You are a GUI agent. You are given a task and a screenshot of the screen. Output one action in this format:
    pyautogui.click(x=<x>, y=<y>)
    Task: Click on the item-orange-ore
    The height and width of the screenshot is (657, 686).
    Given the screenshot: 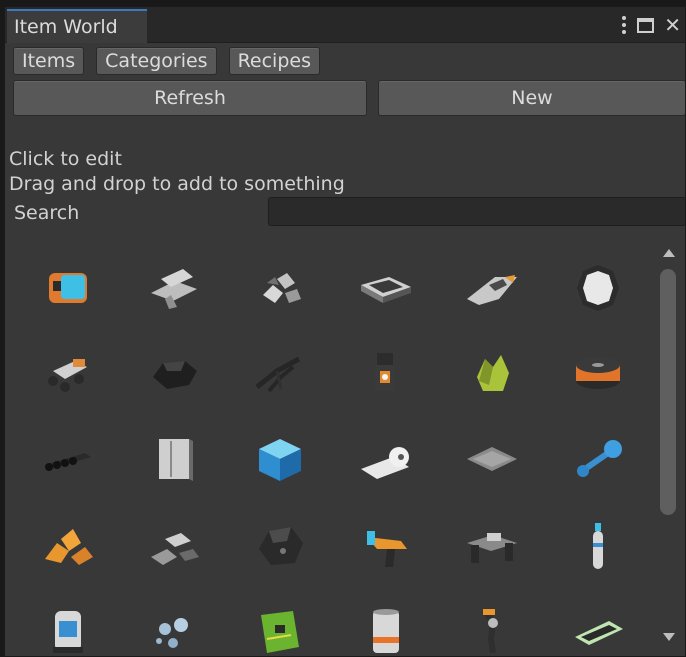 What is the action you would take?
    pyautogui.click(x=68, y=546)
    